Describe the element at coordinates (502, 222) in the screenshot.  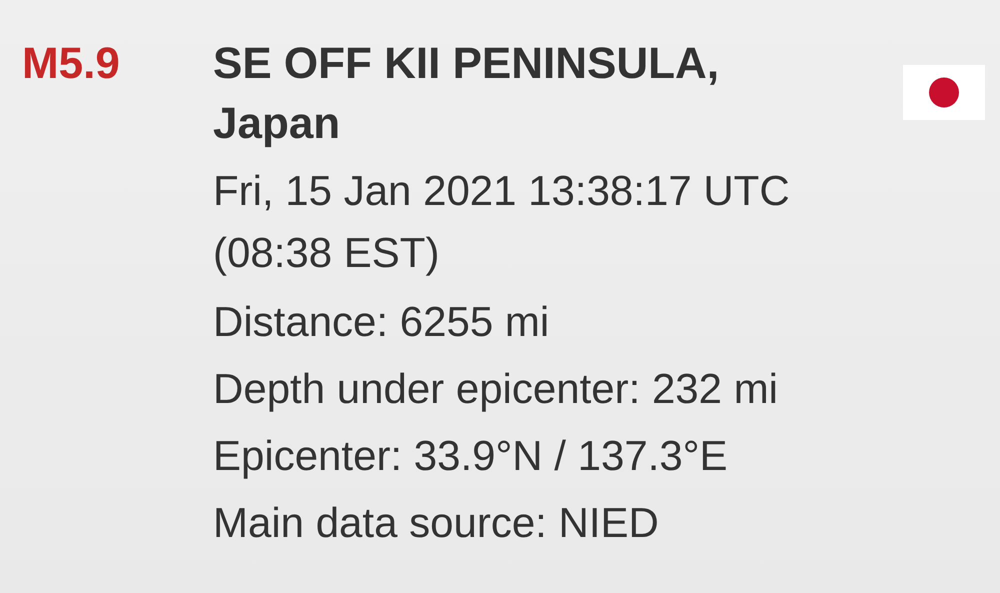
I see `event-time: Fri, 15 Jan 2021 13:38:17 UTC (08:38 EST)` at that location.